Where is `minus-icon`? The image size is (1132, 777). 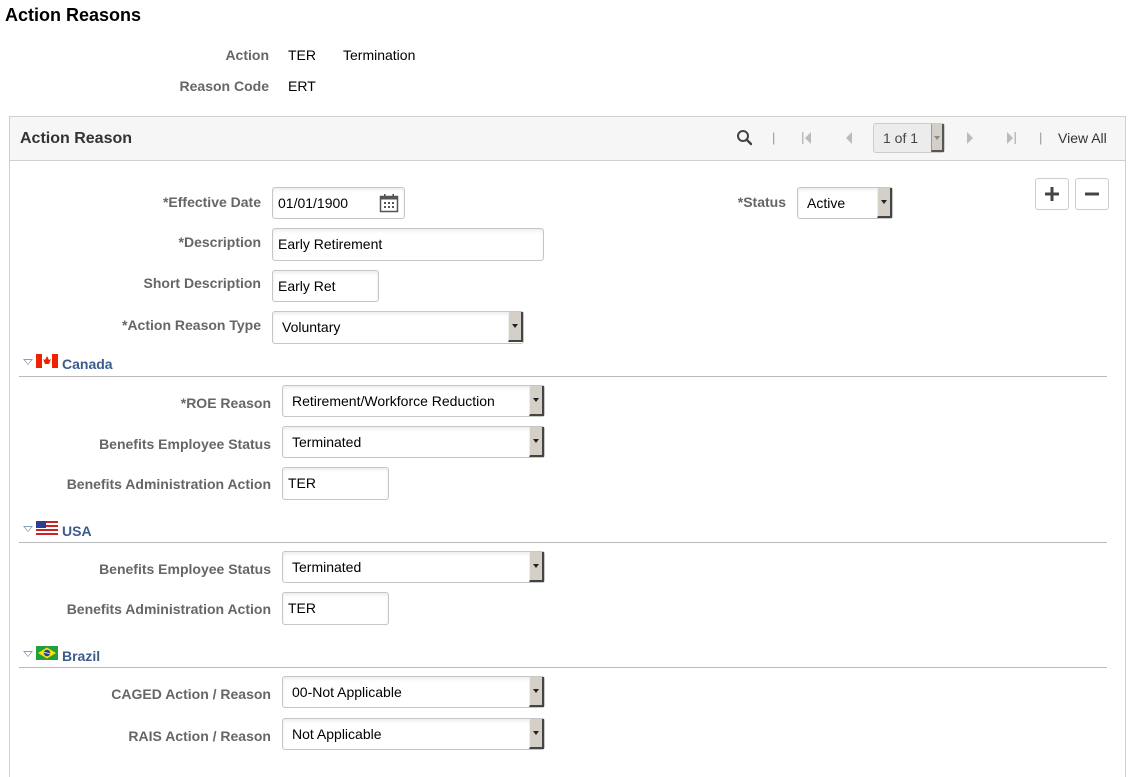 minus-icon is located at coordinates (1092, 194).